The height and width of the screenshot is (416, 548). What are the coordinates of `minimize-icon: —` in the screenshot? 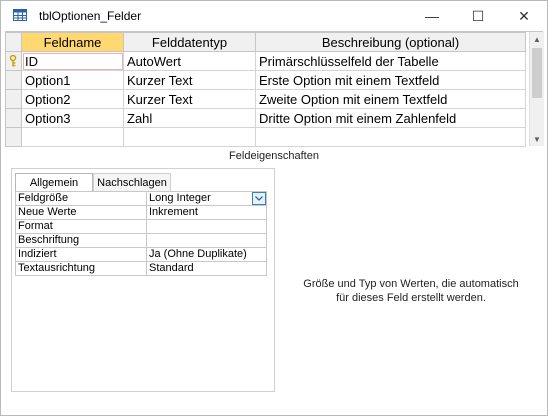 It's located at (432, 16).